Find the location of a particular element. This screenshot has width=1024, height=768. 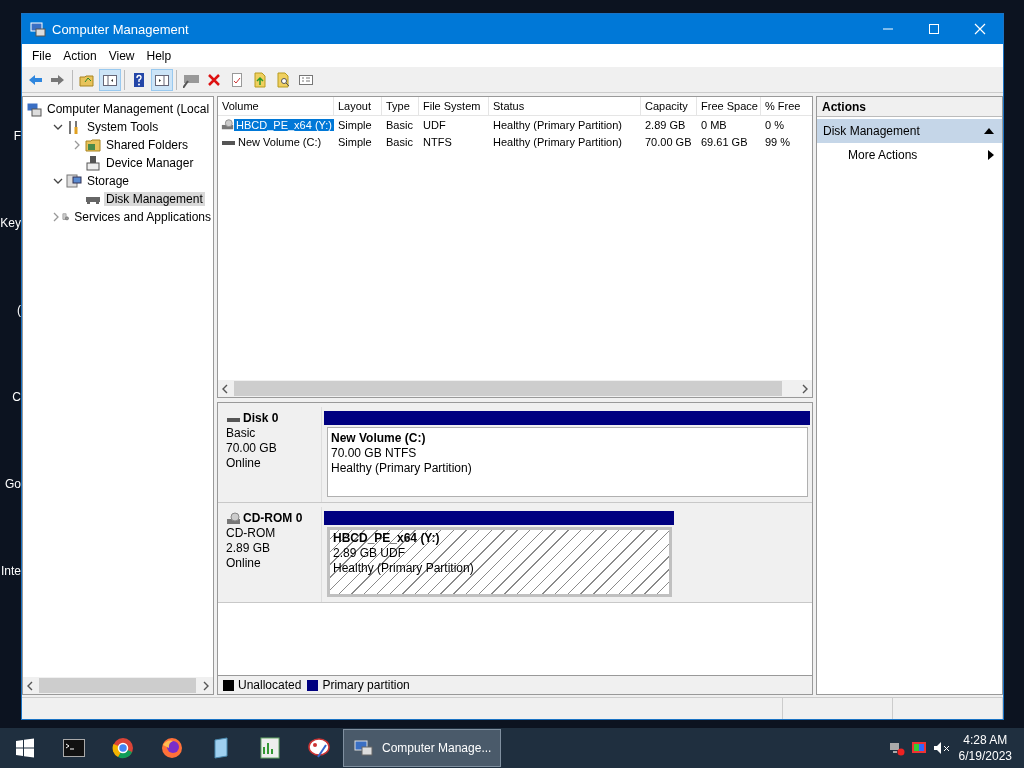

actions-header: Actions is located at coordinates (909, 107).